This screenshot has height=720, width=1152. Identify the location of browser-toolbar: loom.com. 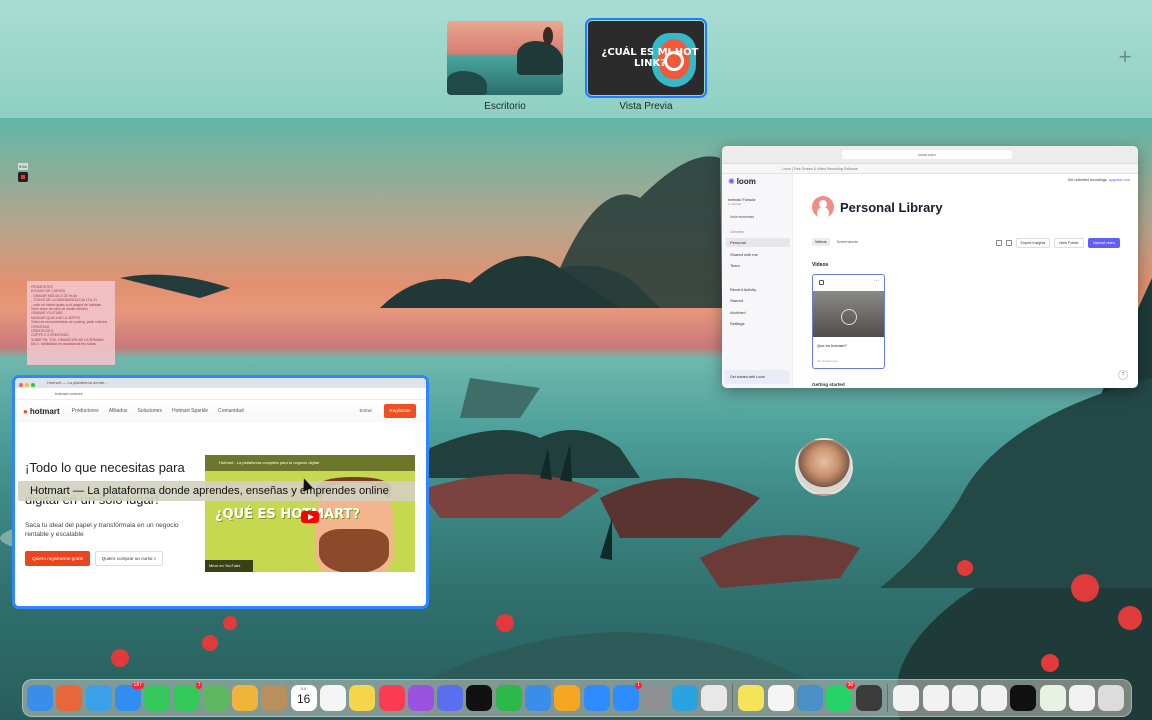
(930, 155).